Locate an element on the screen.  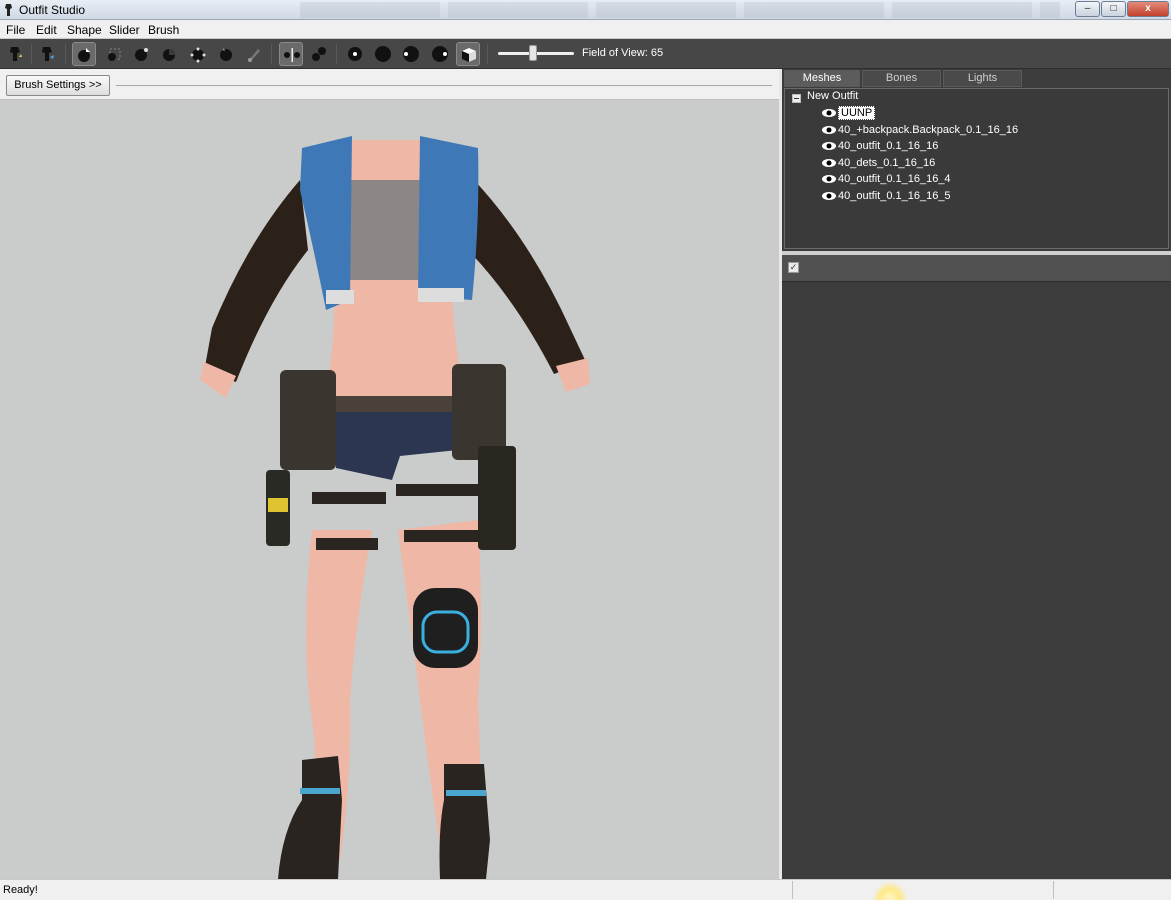
jacket-left-panel is located at coordinates (326, 223).